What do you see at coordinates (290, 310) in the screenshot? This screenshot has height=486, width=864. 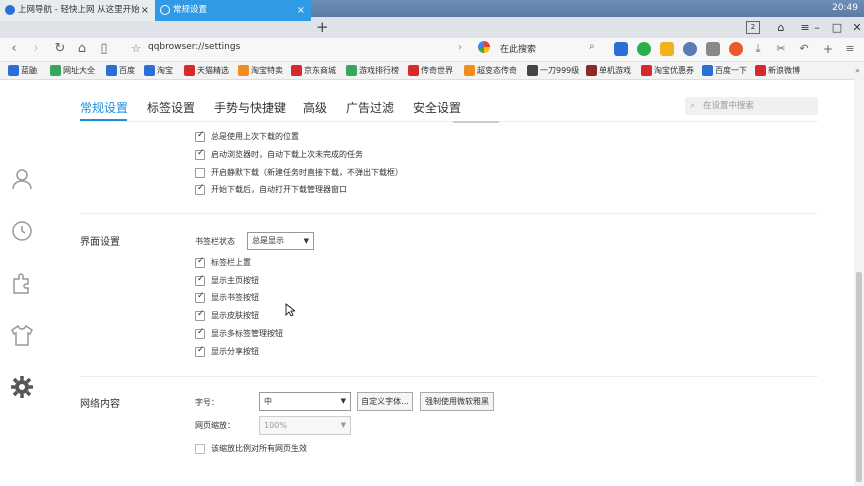 I see `mouse-cursor-icon` at bounding box center [290, 310].